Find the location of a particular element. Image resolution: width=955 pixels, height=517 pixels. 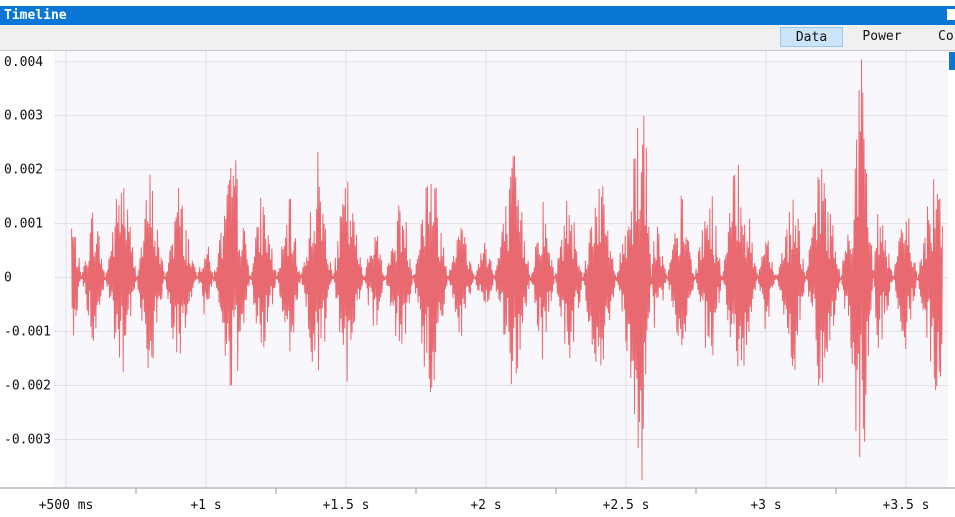

tab-power: Power is located at coordinates (882, 37).